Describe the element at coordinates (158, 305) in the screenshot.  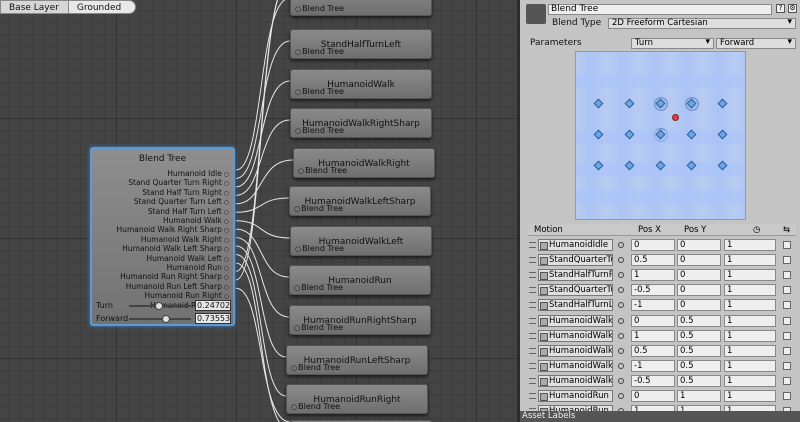
I see `slider-knob` at that location.